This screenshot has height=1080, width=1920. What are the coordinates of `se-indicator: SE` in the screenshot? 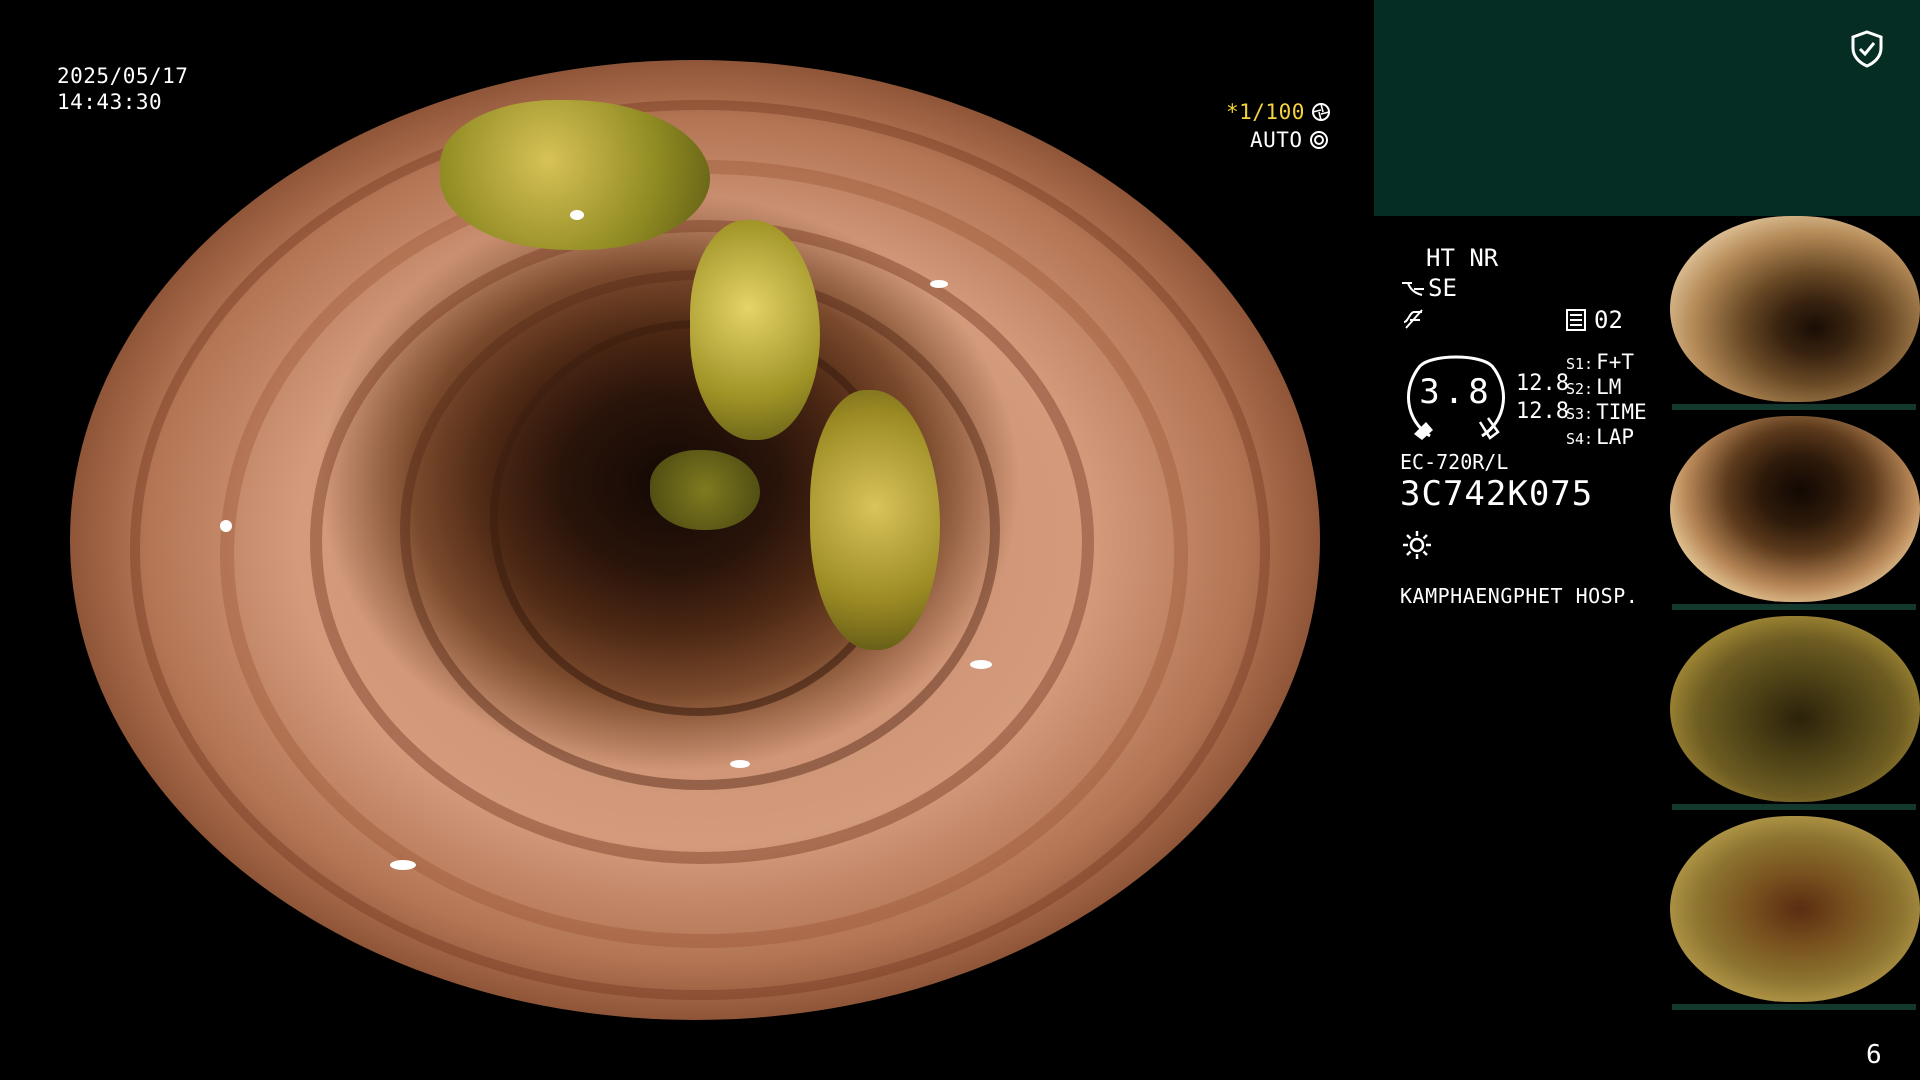 It's located at (1428, 288).